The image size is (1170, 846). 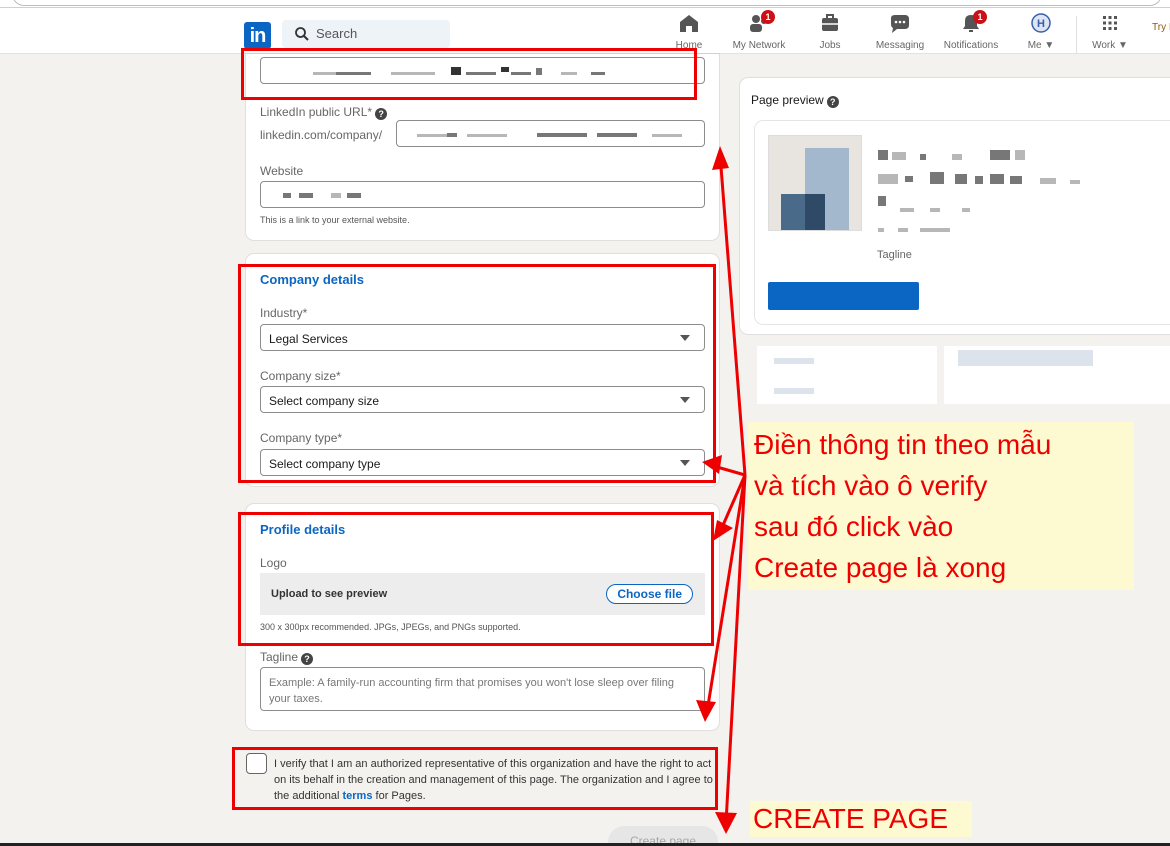 I want to click on annotation-line-4: Create page là xong, so click(x=880, y=567).